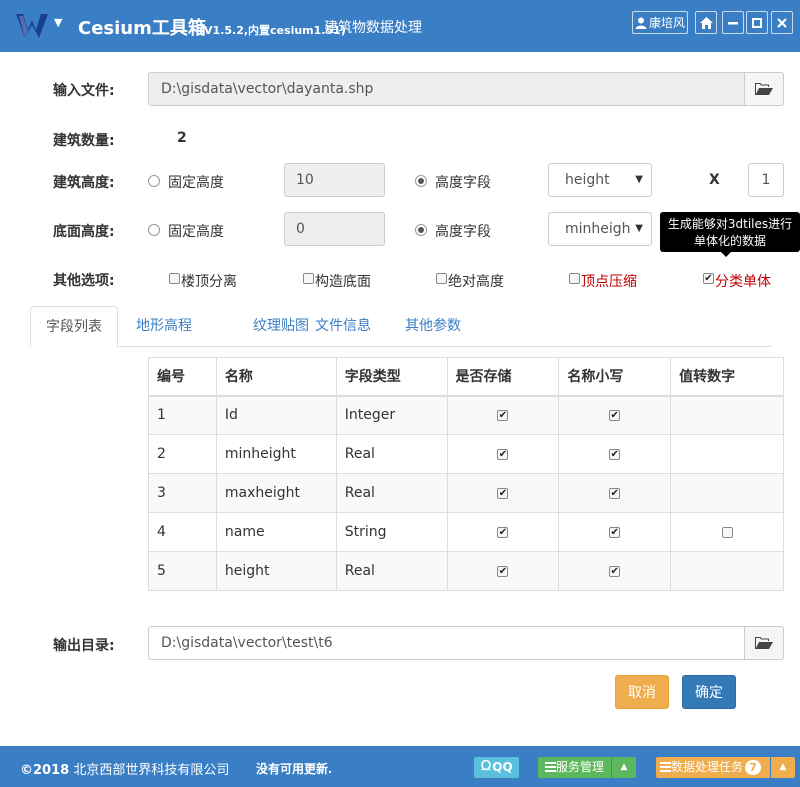 The height and width of the screenshot is (787, 800). I want to click on copyright: ©2018 北京西部世界科技有限公司, so click(124, 768).